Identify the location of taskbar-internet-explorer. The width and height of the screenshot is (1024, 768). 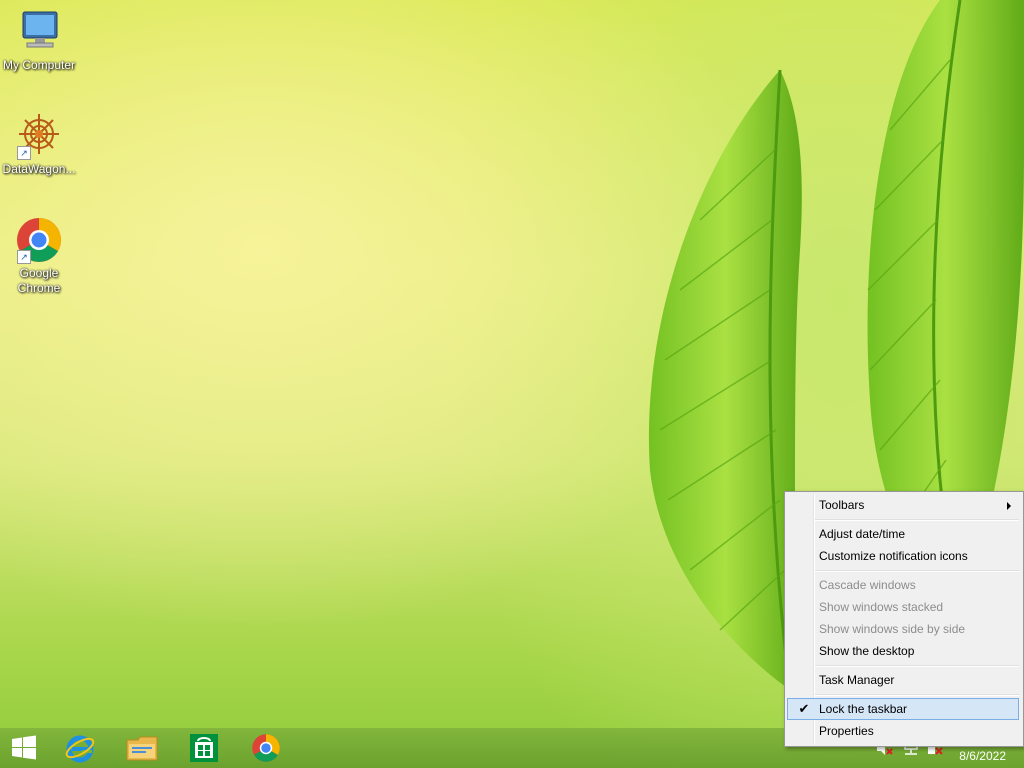
(80, 748).